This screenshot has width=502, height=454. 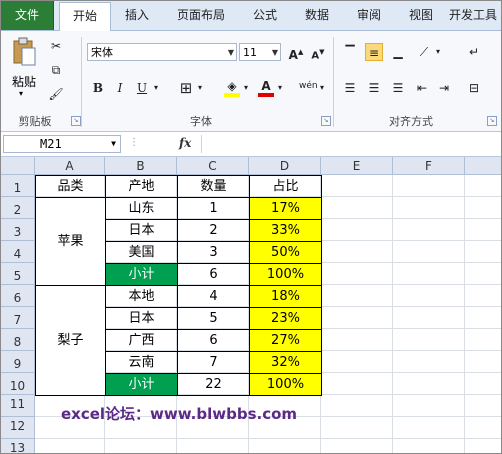 What do you see at coordinates (56, 94) in the screenshot?
I see `format-painter-icon: 🖌` at bounding box center [56, 94].